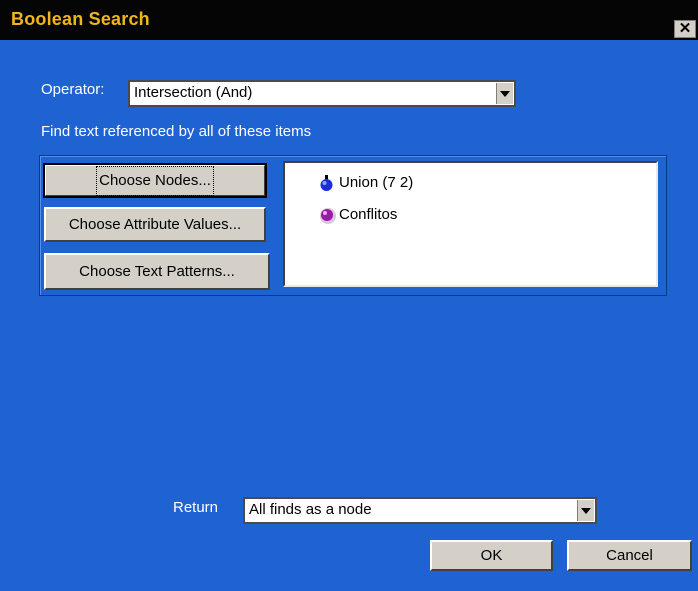  Describe the element at coordinates (470, 224) in the screenshot. I see `selected-items-list: Union (7 2) Conflitos` at that location.